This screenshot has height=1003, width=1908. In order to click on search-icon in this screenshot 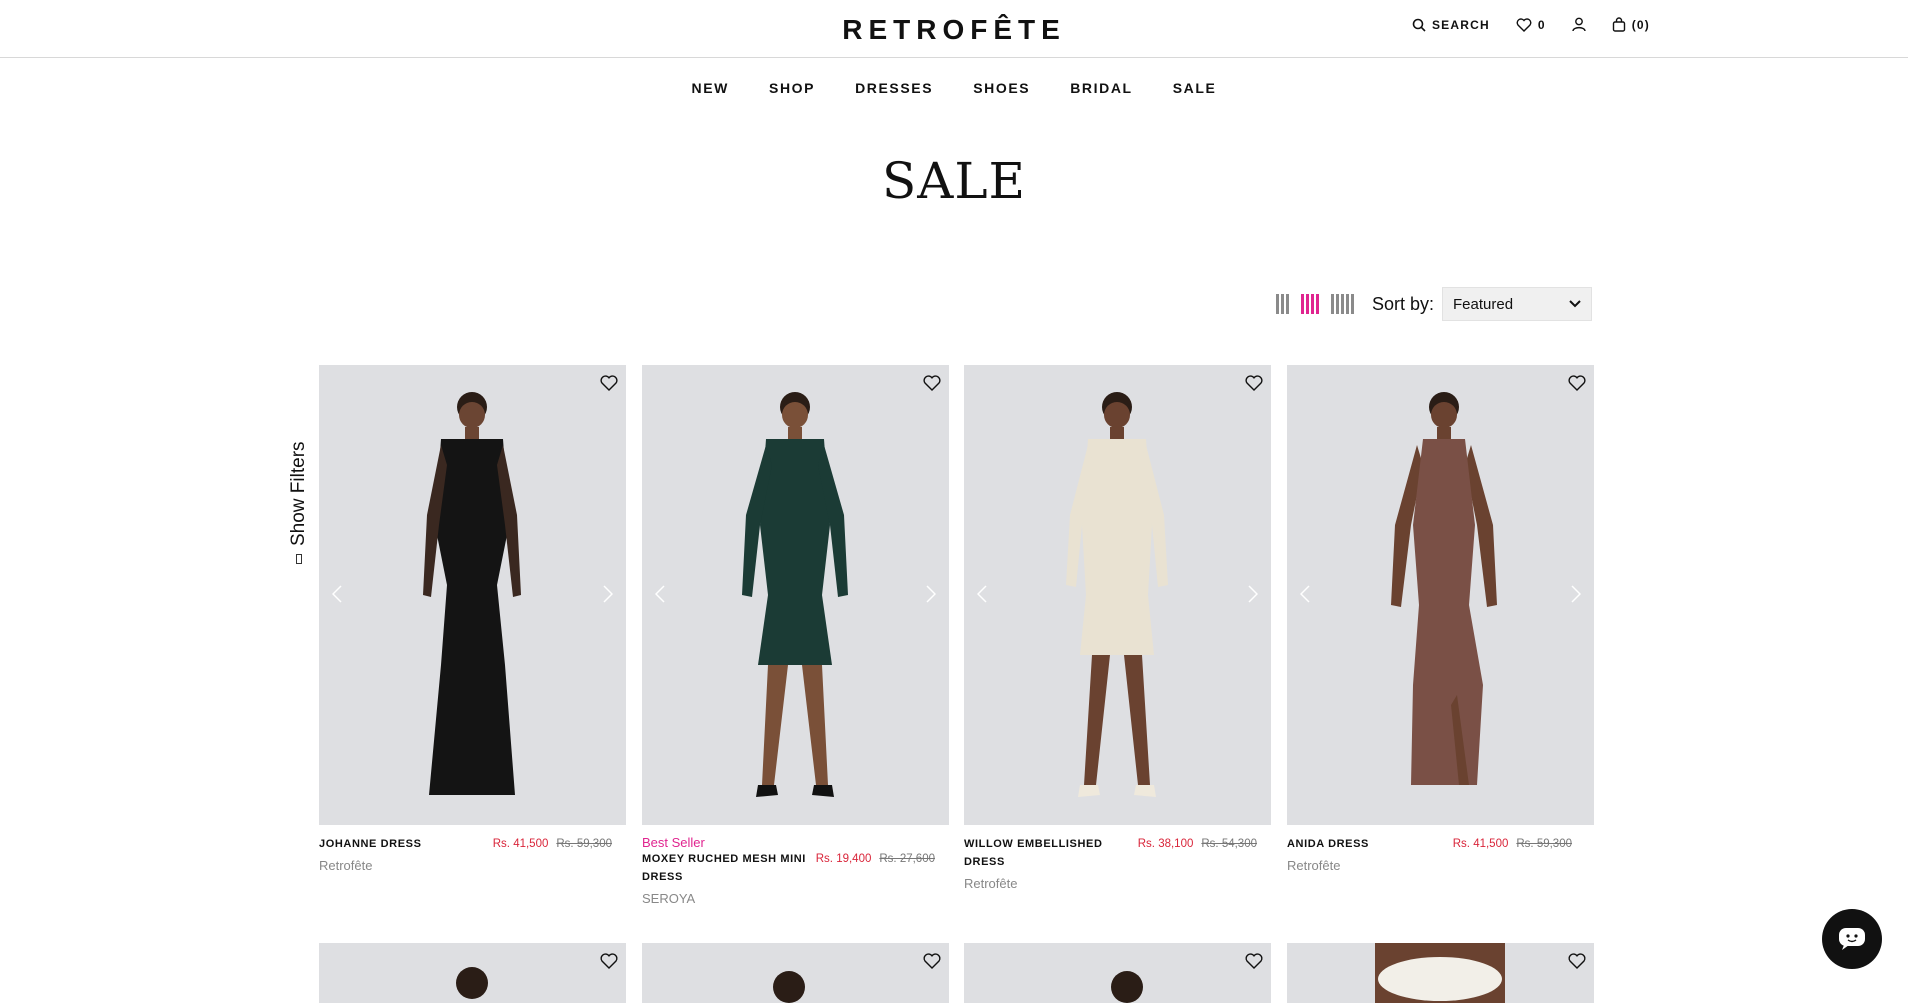, I will do `click(1419, 25)`.